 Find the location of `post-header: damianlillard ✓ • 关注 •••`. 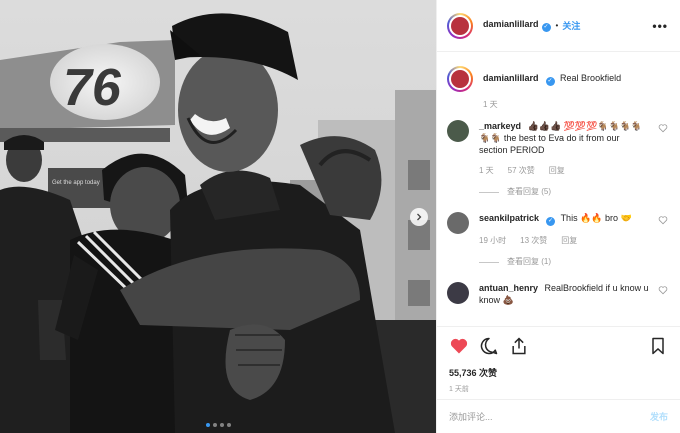

post-header: damianlillard ✓ • 关注 ••• is located at coordinates (558, 26).